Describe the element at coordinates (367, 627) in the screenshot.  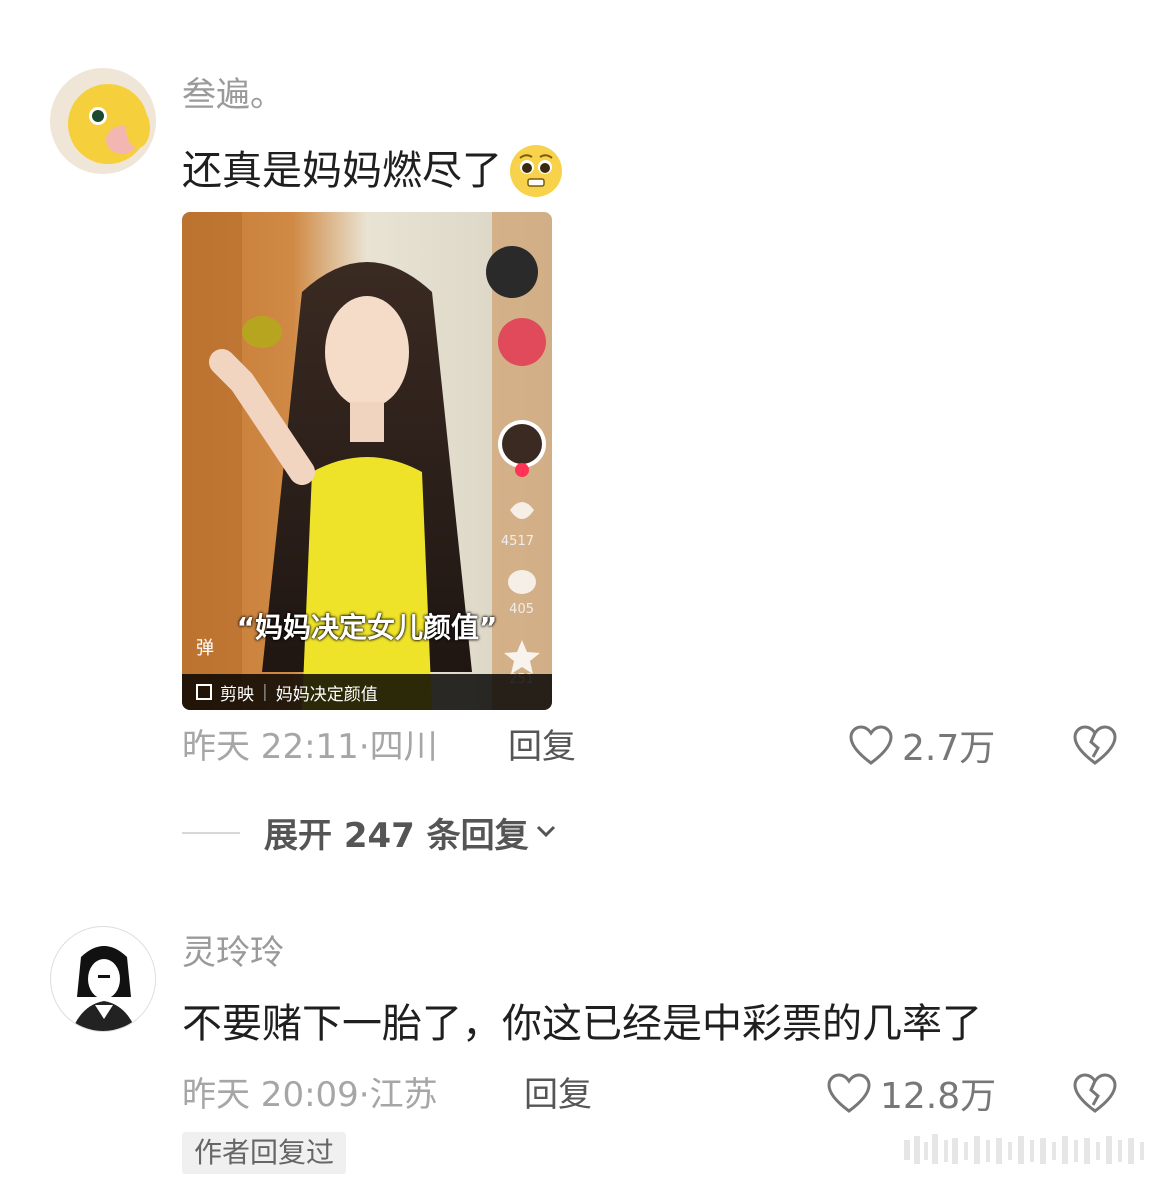
I see `video-caption: “妈妈决定女儿颜值”` at that location.